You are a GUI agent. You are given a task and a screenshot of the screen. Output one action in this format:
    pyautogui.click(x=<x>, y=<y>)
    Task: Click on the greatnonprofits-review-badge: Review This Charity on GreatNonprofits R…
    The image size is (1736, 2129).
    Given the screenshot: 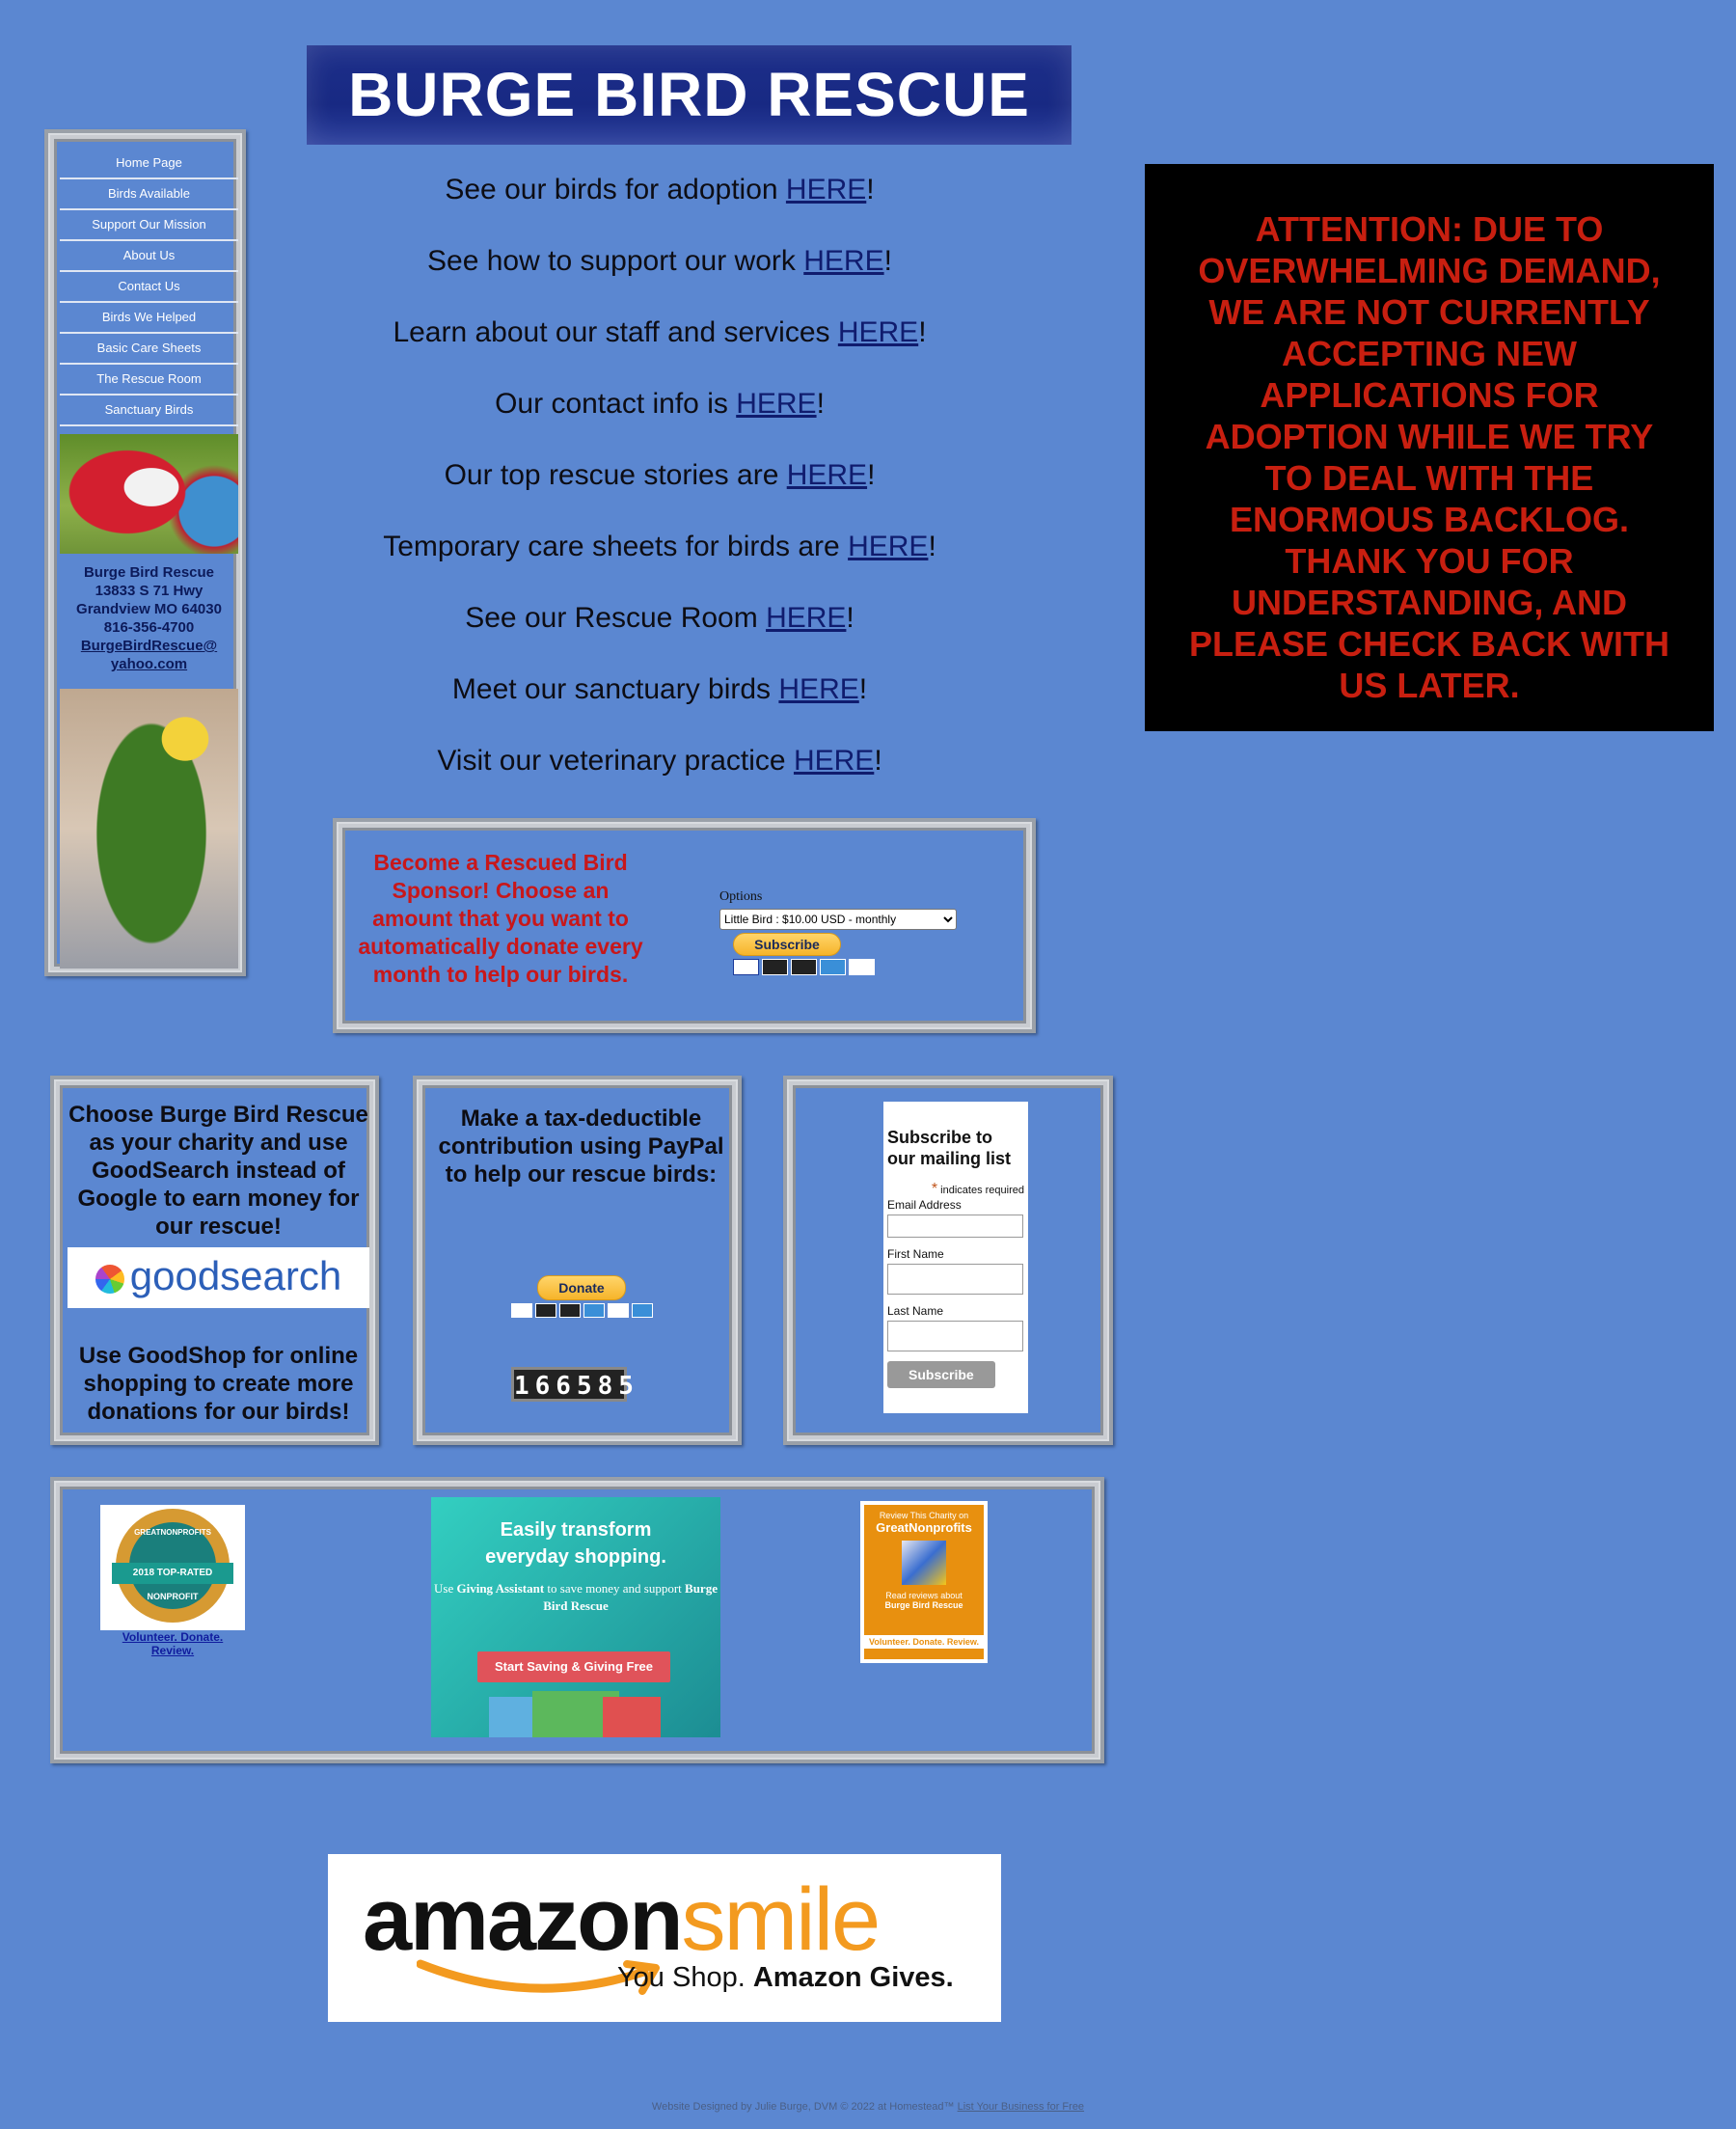 What is the action you would take?
    pyautogui.click(x=924, y=1582)
    